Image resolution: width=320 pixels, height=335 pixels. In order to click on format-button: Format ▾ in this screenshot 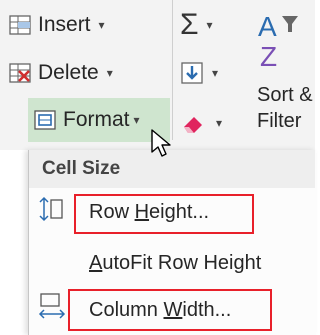, I will do `click(99, 120)`.